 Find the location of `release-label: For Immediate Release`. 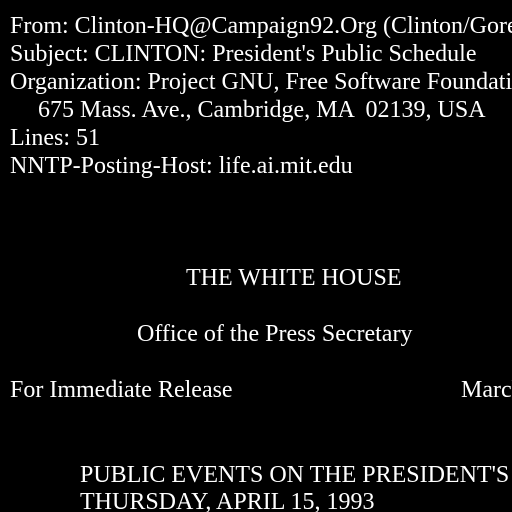

release-label: For Immediate Release is located at coordinates (121, 390).